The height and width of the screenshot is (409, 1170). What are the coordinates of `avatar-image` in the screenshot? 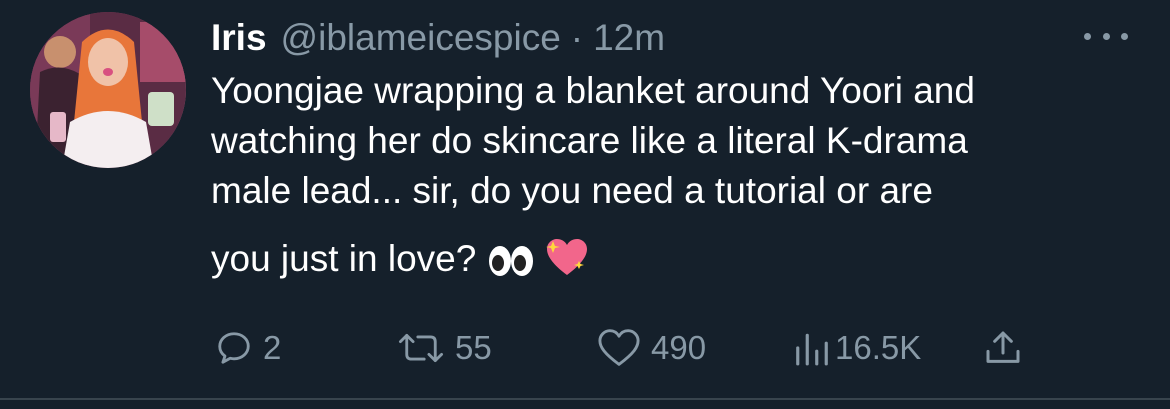 It's located at (108, 90).